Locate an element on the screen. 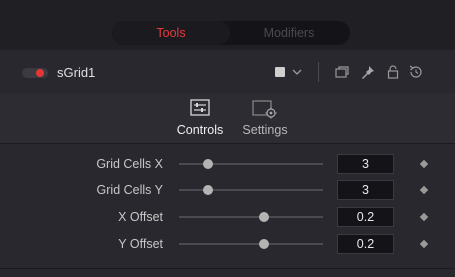 This screenshot has width=455, height=277. param-label: X Offset is located at coordinates (140, 217).